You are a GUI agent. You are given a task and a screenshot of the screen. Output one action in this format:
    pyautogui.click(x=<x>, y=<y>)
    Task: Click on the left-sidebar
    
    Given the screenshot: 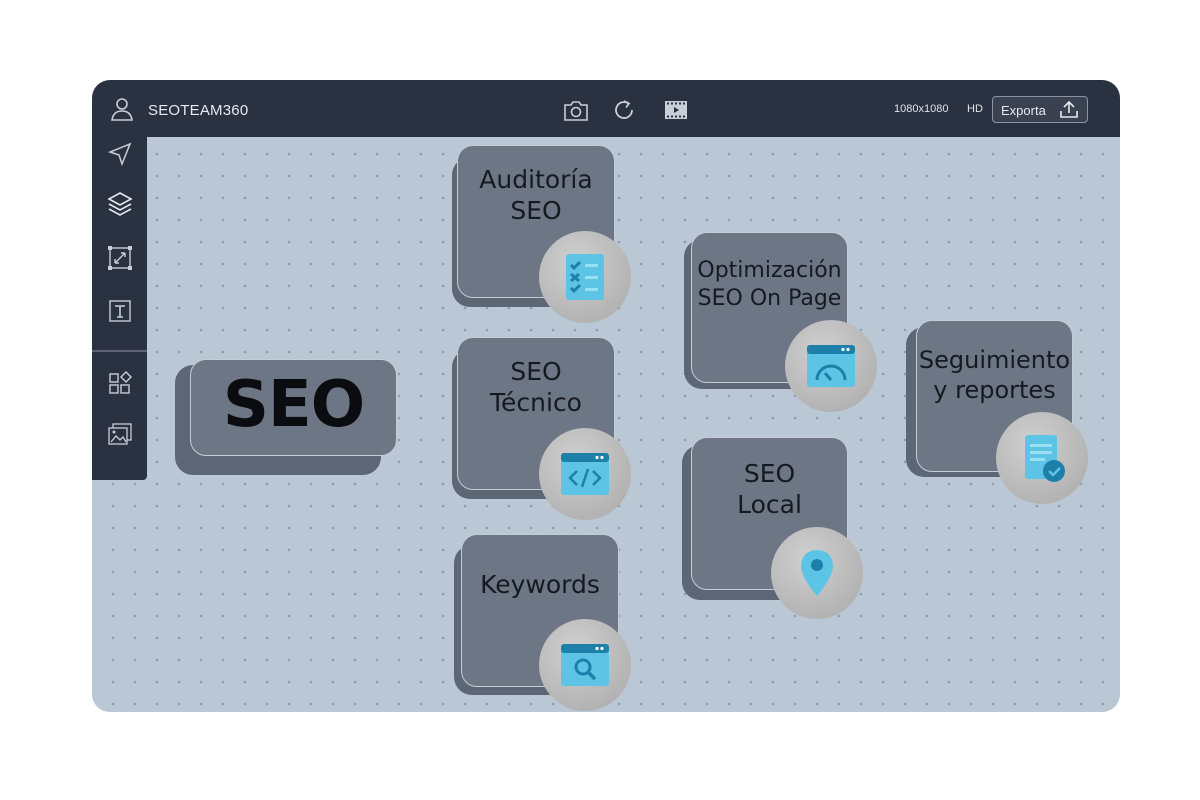 What is the action you would take?
    pyautogui.click(x=119, y=308)
    